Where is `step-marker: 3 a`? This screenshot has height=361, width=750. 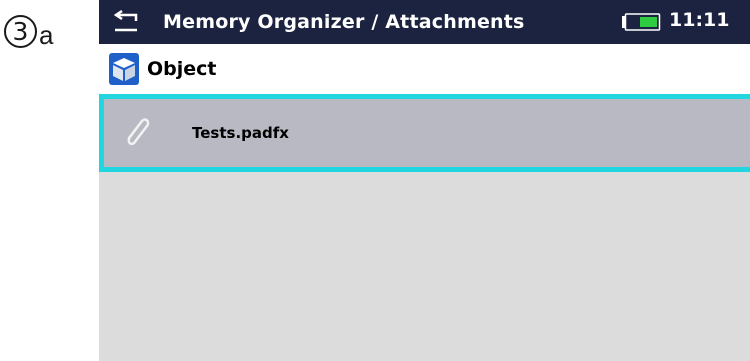 step-marker: 3 a is located at coordinates (28, 28).